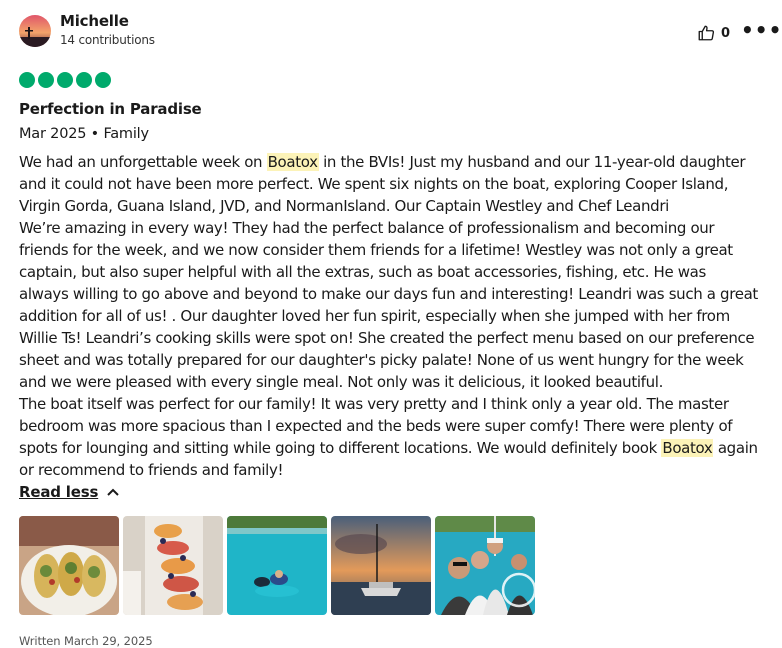 The height and width of the screenshot is (648, 782). Describe the element at coordinates (107, 40) in the screenshot. I see `contributions-count: 14 contributions` at that location.